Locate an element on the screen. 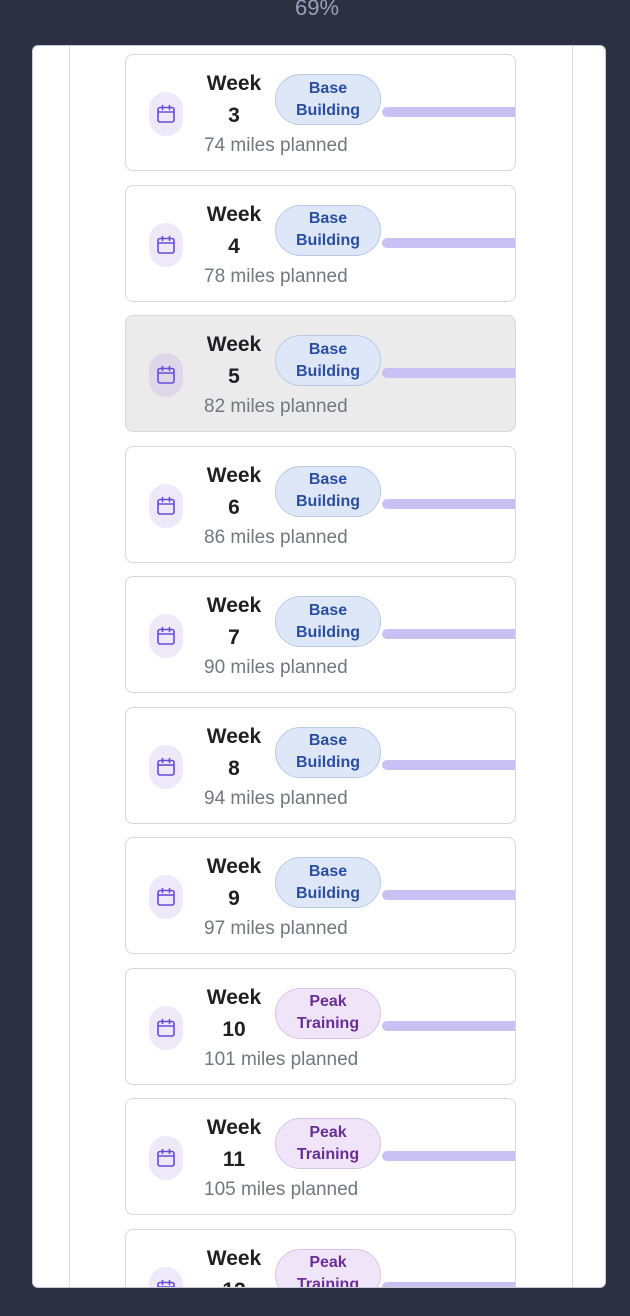 The height and width of the screenshot is (1316, 630). week-card: Week 4 Base Building 78 miles planned is located at coordinates (320, 243).